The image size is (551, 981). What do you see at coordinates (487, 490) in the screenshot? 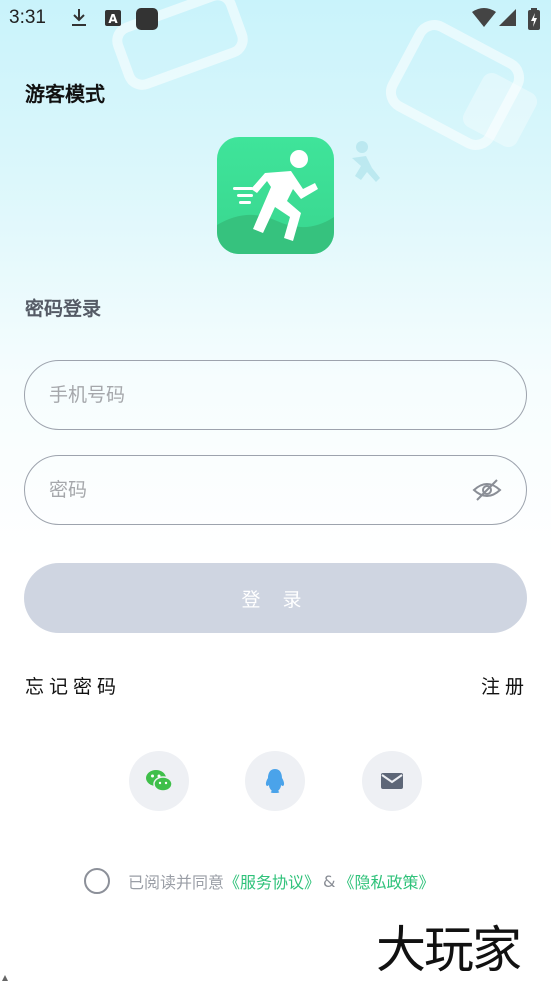
I see `eye-off-icon` at bounding box center [487, 490].